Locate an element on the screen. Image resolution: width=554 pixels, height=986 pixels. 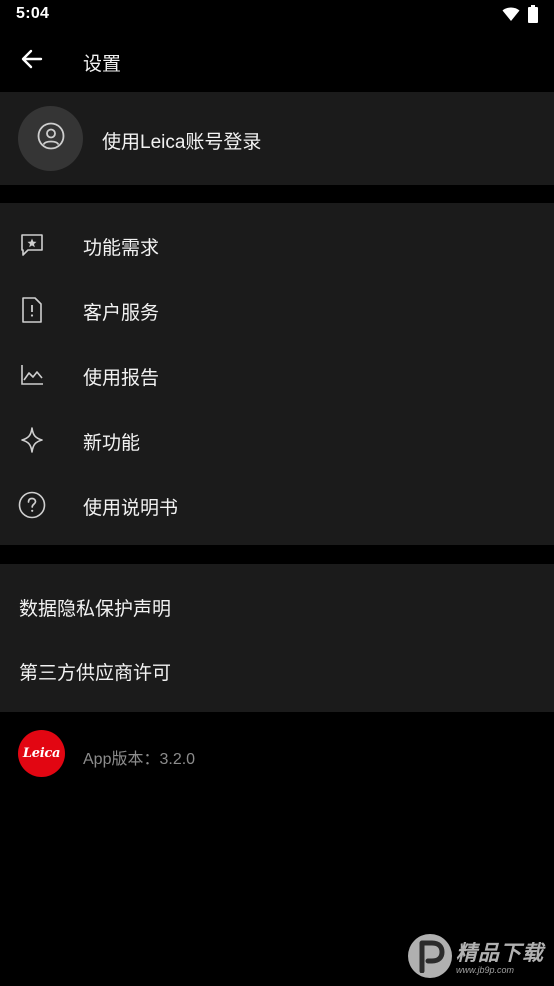
third-party-licenses-item: 第三方供应商许可 is located at coordinates (277, 670).